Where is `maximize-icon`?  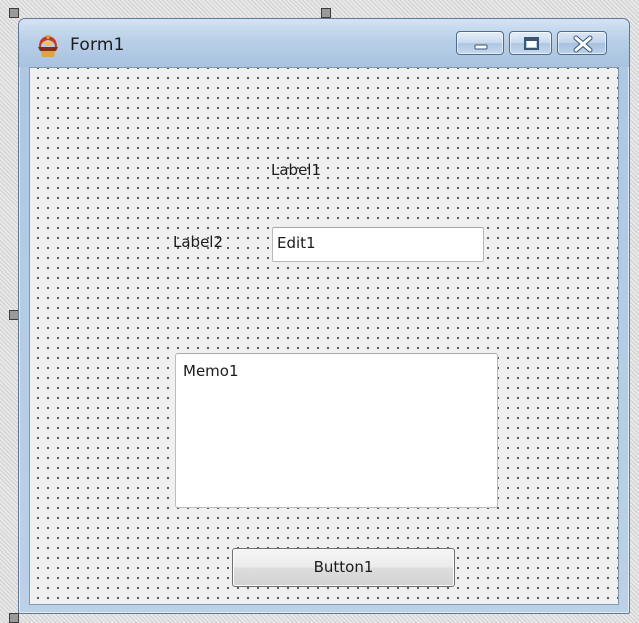
maximize-icon is located at coordinates (531, 43).